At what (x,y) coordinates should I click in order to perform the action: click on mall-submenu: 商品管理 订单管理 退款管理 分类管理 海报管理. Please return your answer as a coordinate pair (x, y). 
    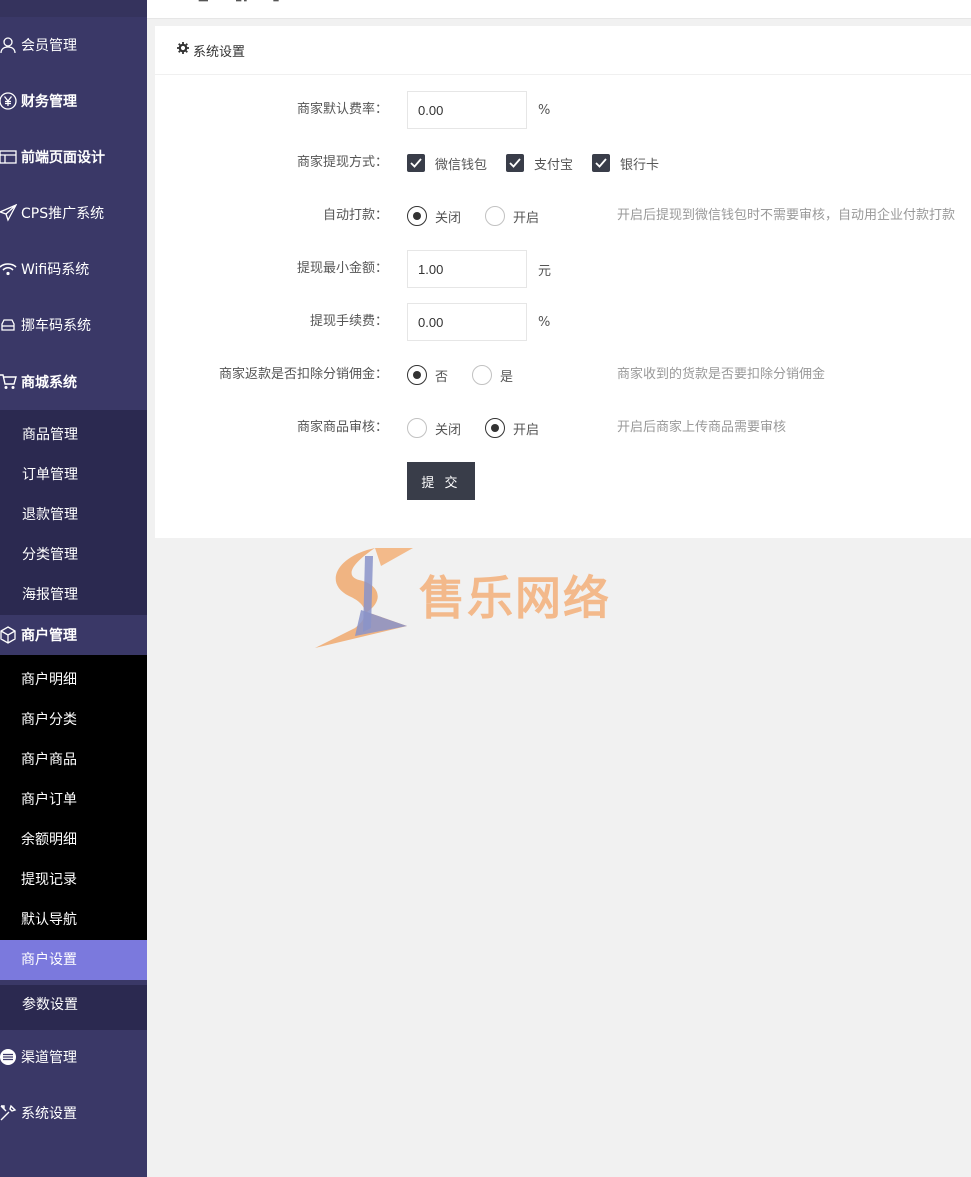
    Looking at the image, I should click on (73, 512).